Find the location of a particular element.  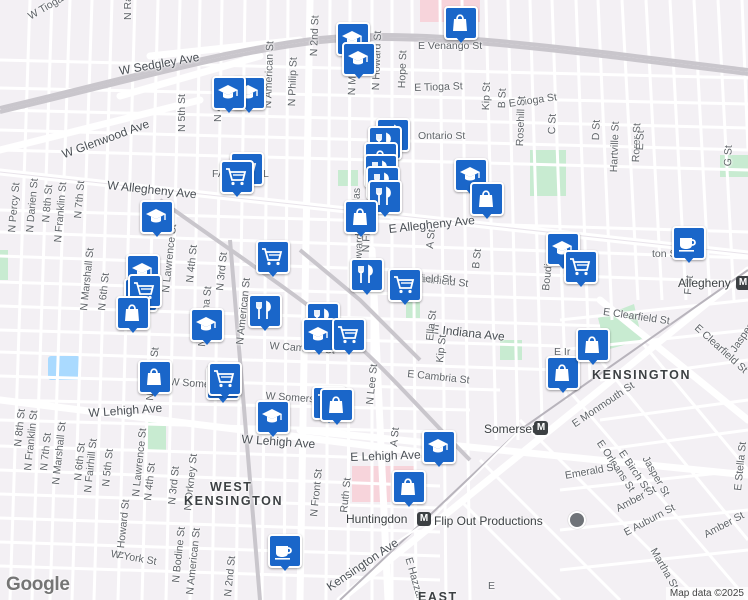

street-label: Hope St is located at coordinates (403, 69).